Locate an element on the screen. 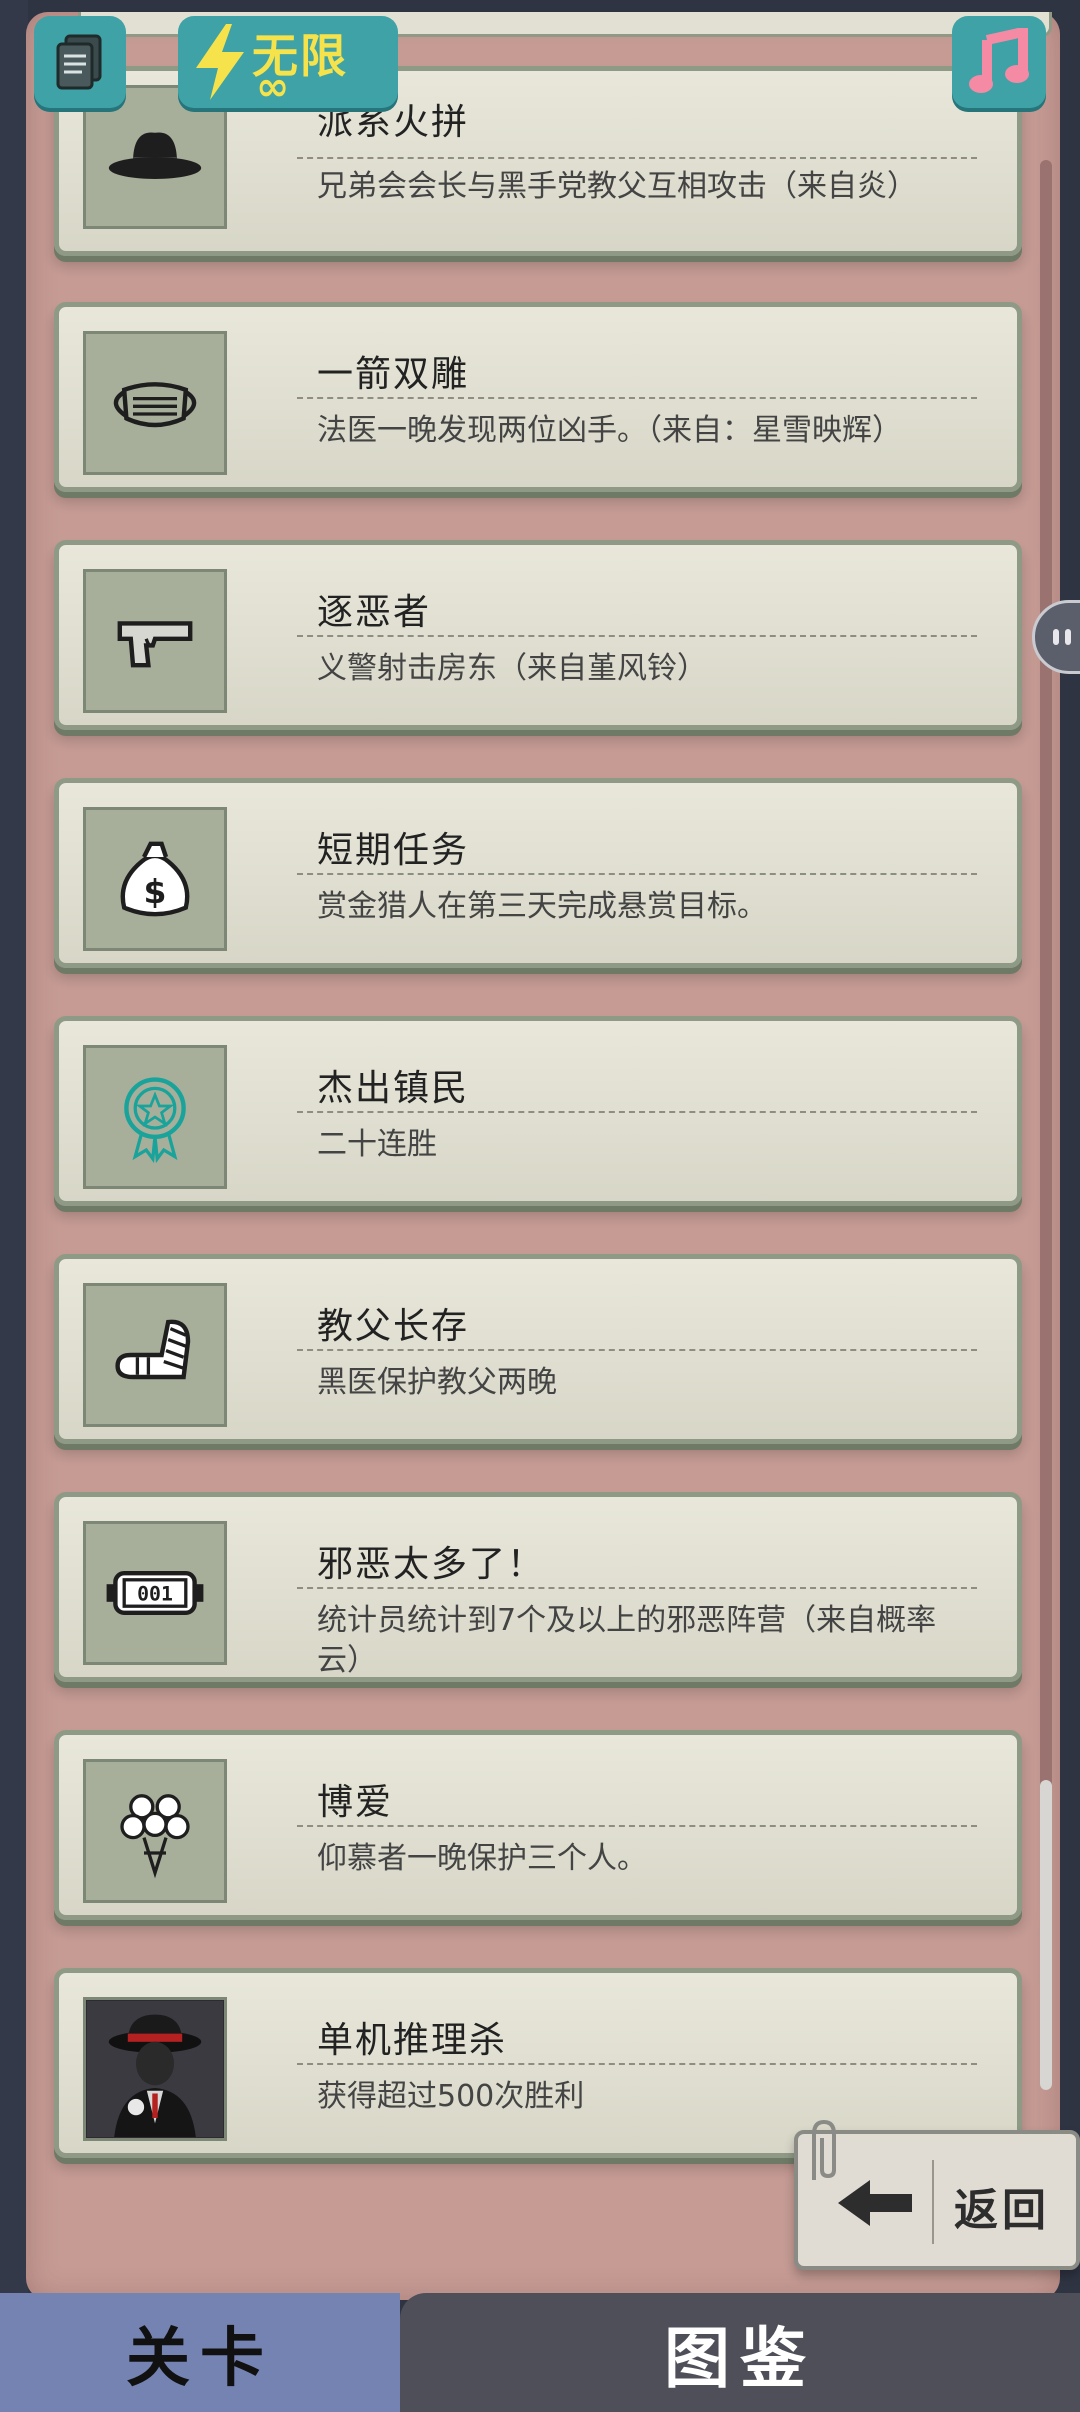  counter-text: 001 is located at coordinates (155, 1594).